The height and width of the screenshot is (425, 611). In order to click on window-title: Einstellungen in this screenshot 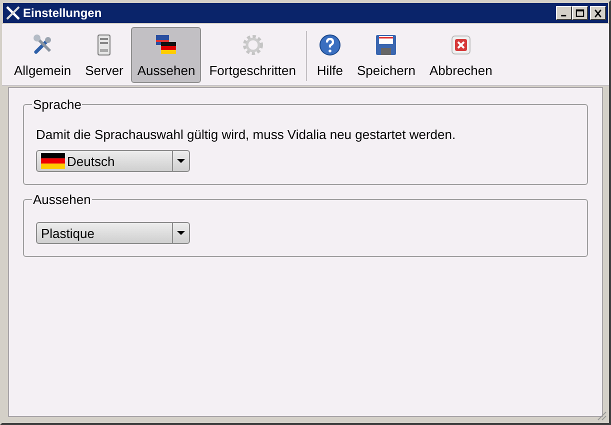, I will do `click(62, 13)`.